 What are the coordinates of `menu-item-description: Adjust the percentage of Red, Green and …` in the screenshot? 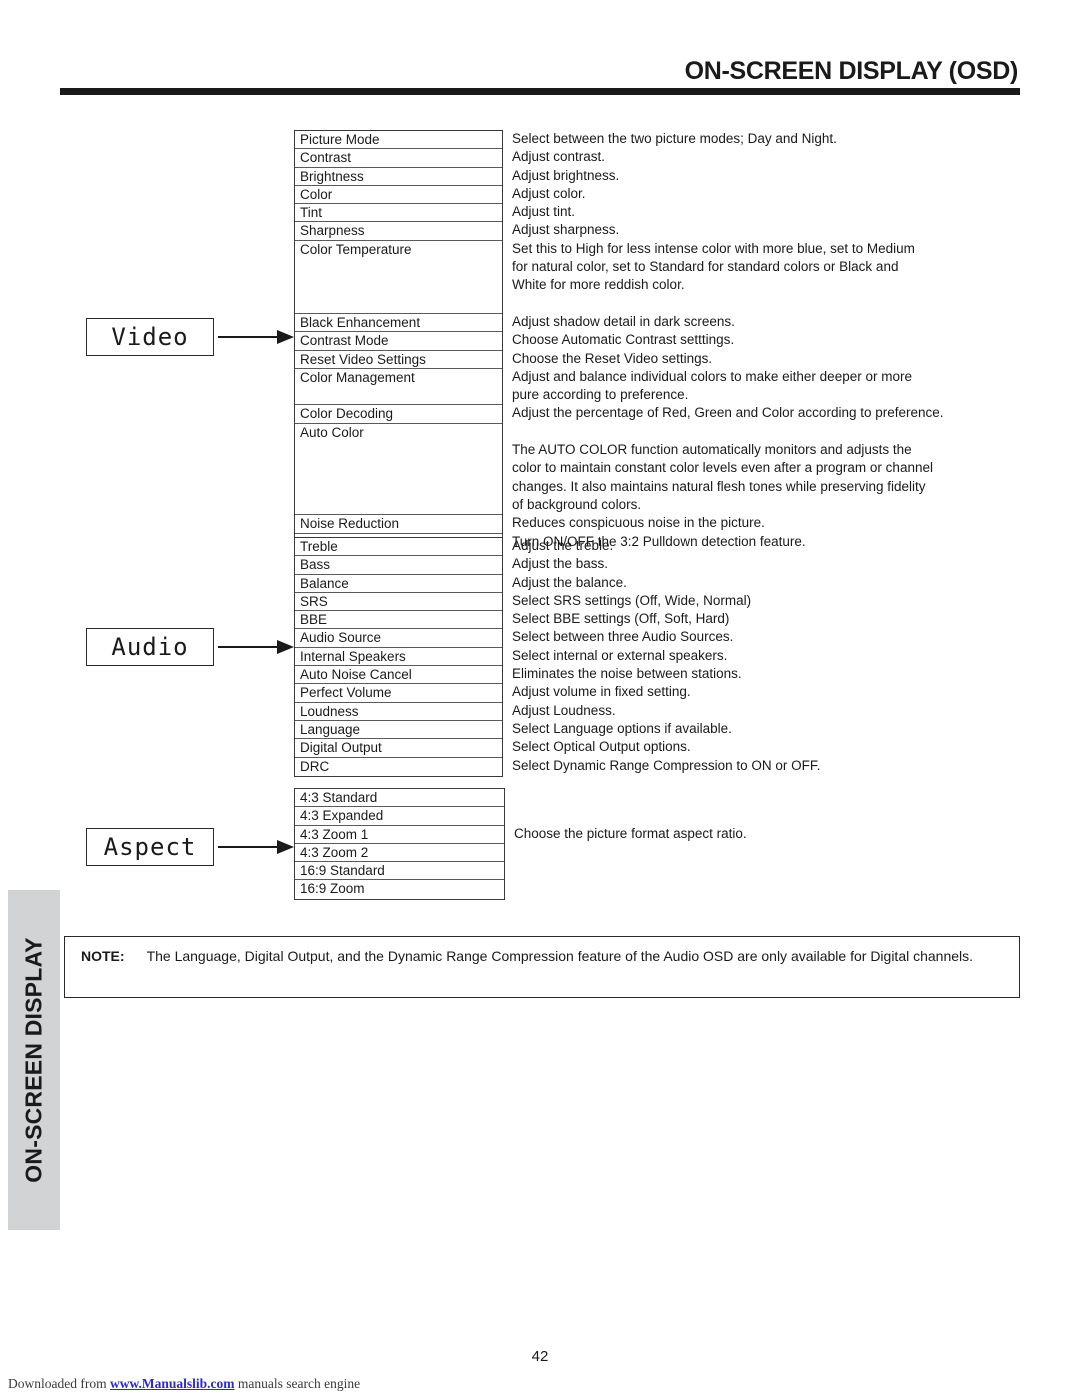 It's located at (728, 413).